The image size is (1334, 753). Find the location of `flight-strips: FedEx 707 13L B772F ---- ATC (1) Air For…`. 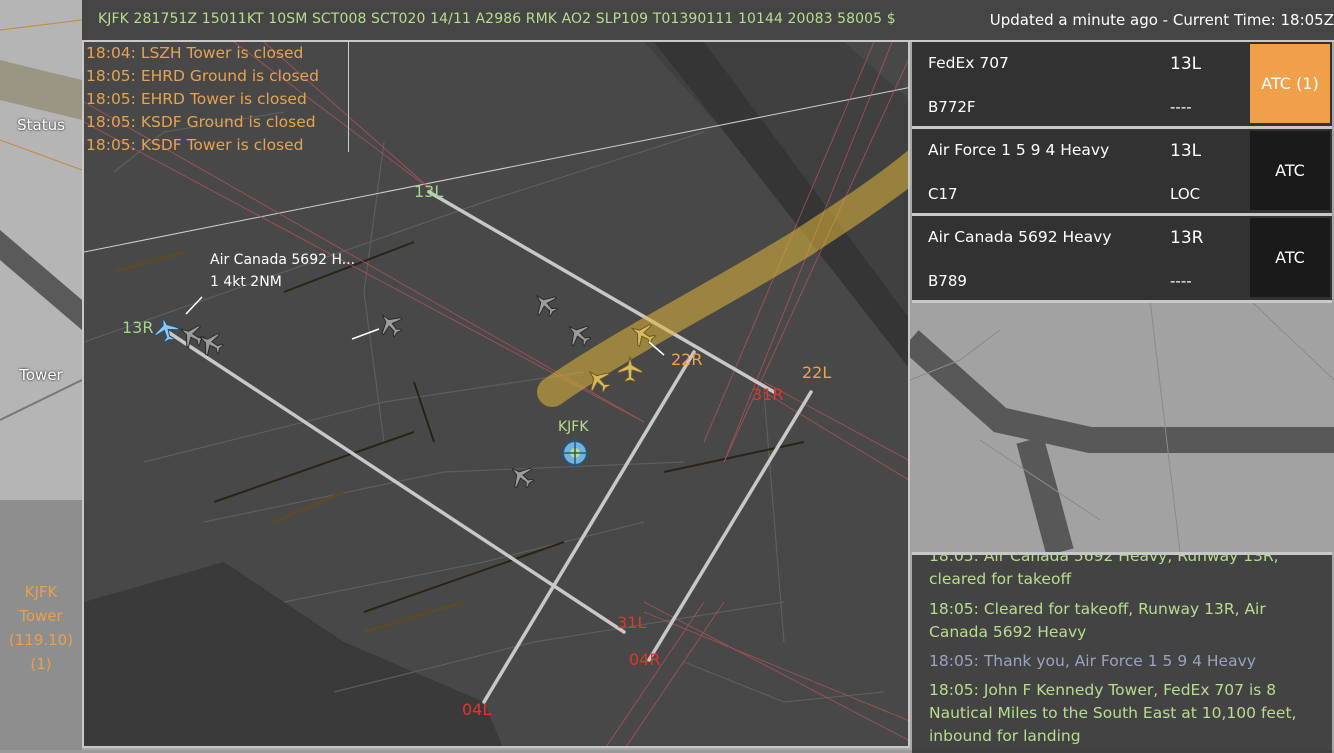

flight-strips: FedEx 707 13L B772F ---- ATC (1) Air For… is located at coordinates (1122, 172).